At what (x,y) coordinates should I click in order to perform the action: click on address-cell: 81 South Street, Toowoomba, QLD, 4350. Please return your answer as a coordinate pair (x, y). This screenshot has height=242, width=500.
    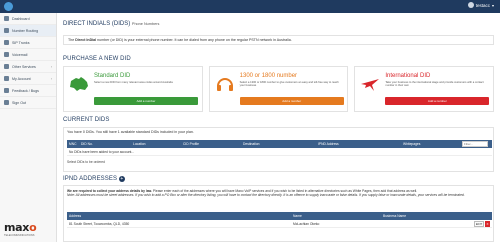
    Looking at the image, I should click on (99, 224).